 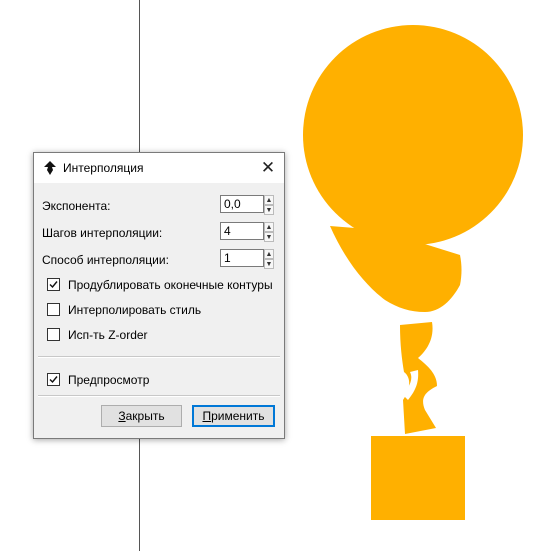 What do you see at coordinates (269, 254) in the screenshot?
I see `method-increment-button: ▲` at bounding box center [269, 254].